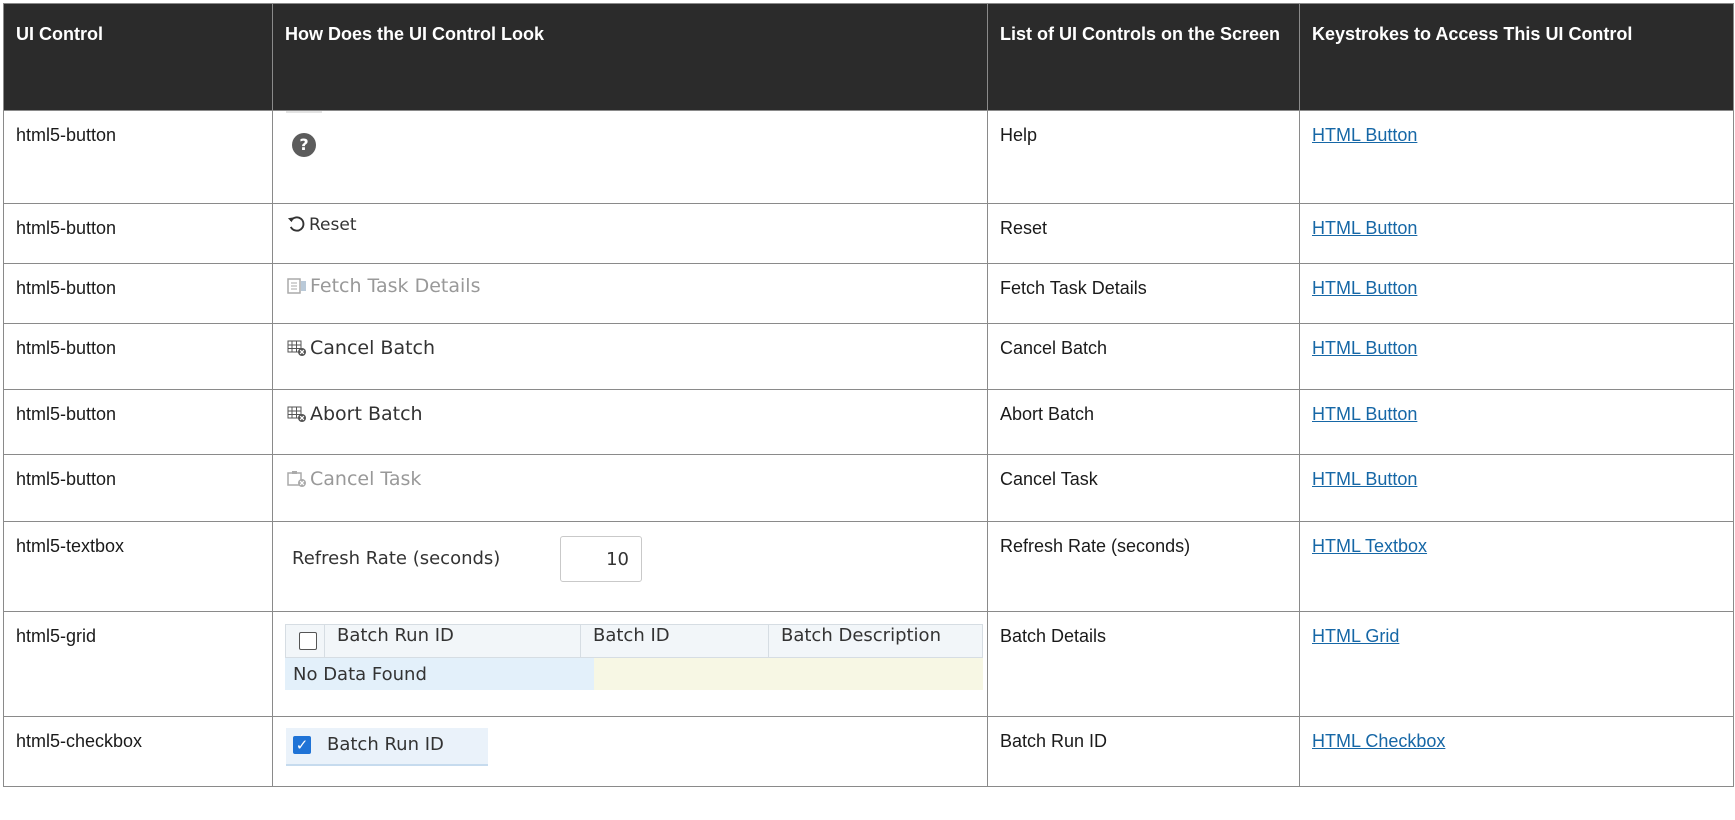 Image resolution: width=1735 pixels, height=820 pixels. Describe the element at coordinates (373, 348) in the screenshot. I see `cancel-batch-label: Cancel Batch` at that location.